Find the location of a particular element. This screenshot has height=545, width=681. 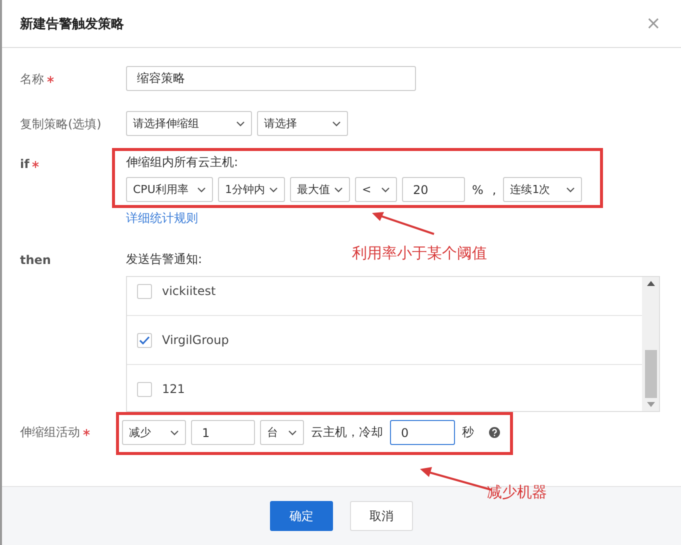

condition-caption: 伸缩组内所有云主机: is located at coordinates (182, 162).